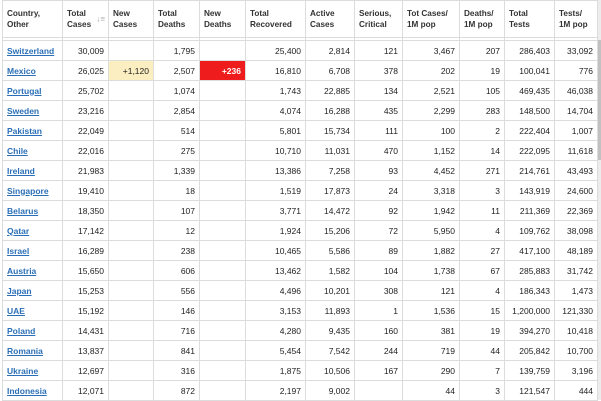 This screenshot has height=401, width=601. Describe the element at coordinates (576, 19) in the screenshot. I see `column-header-tests-per-1m: Tests/1M pop` at that location.